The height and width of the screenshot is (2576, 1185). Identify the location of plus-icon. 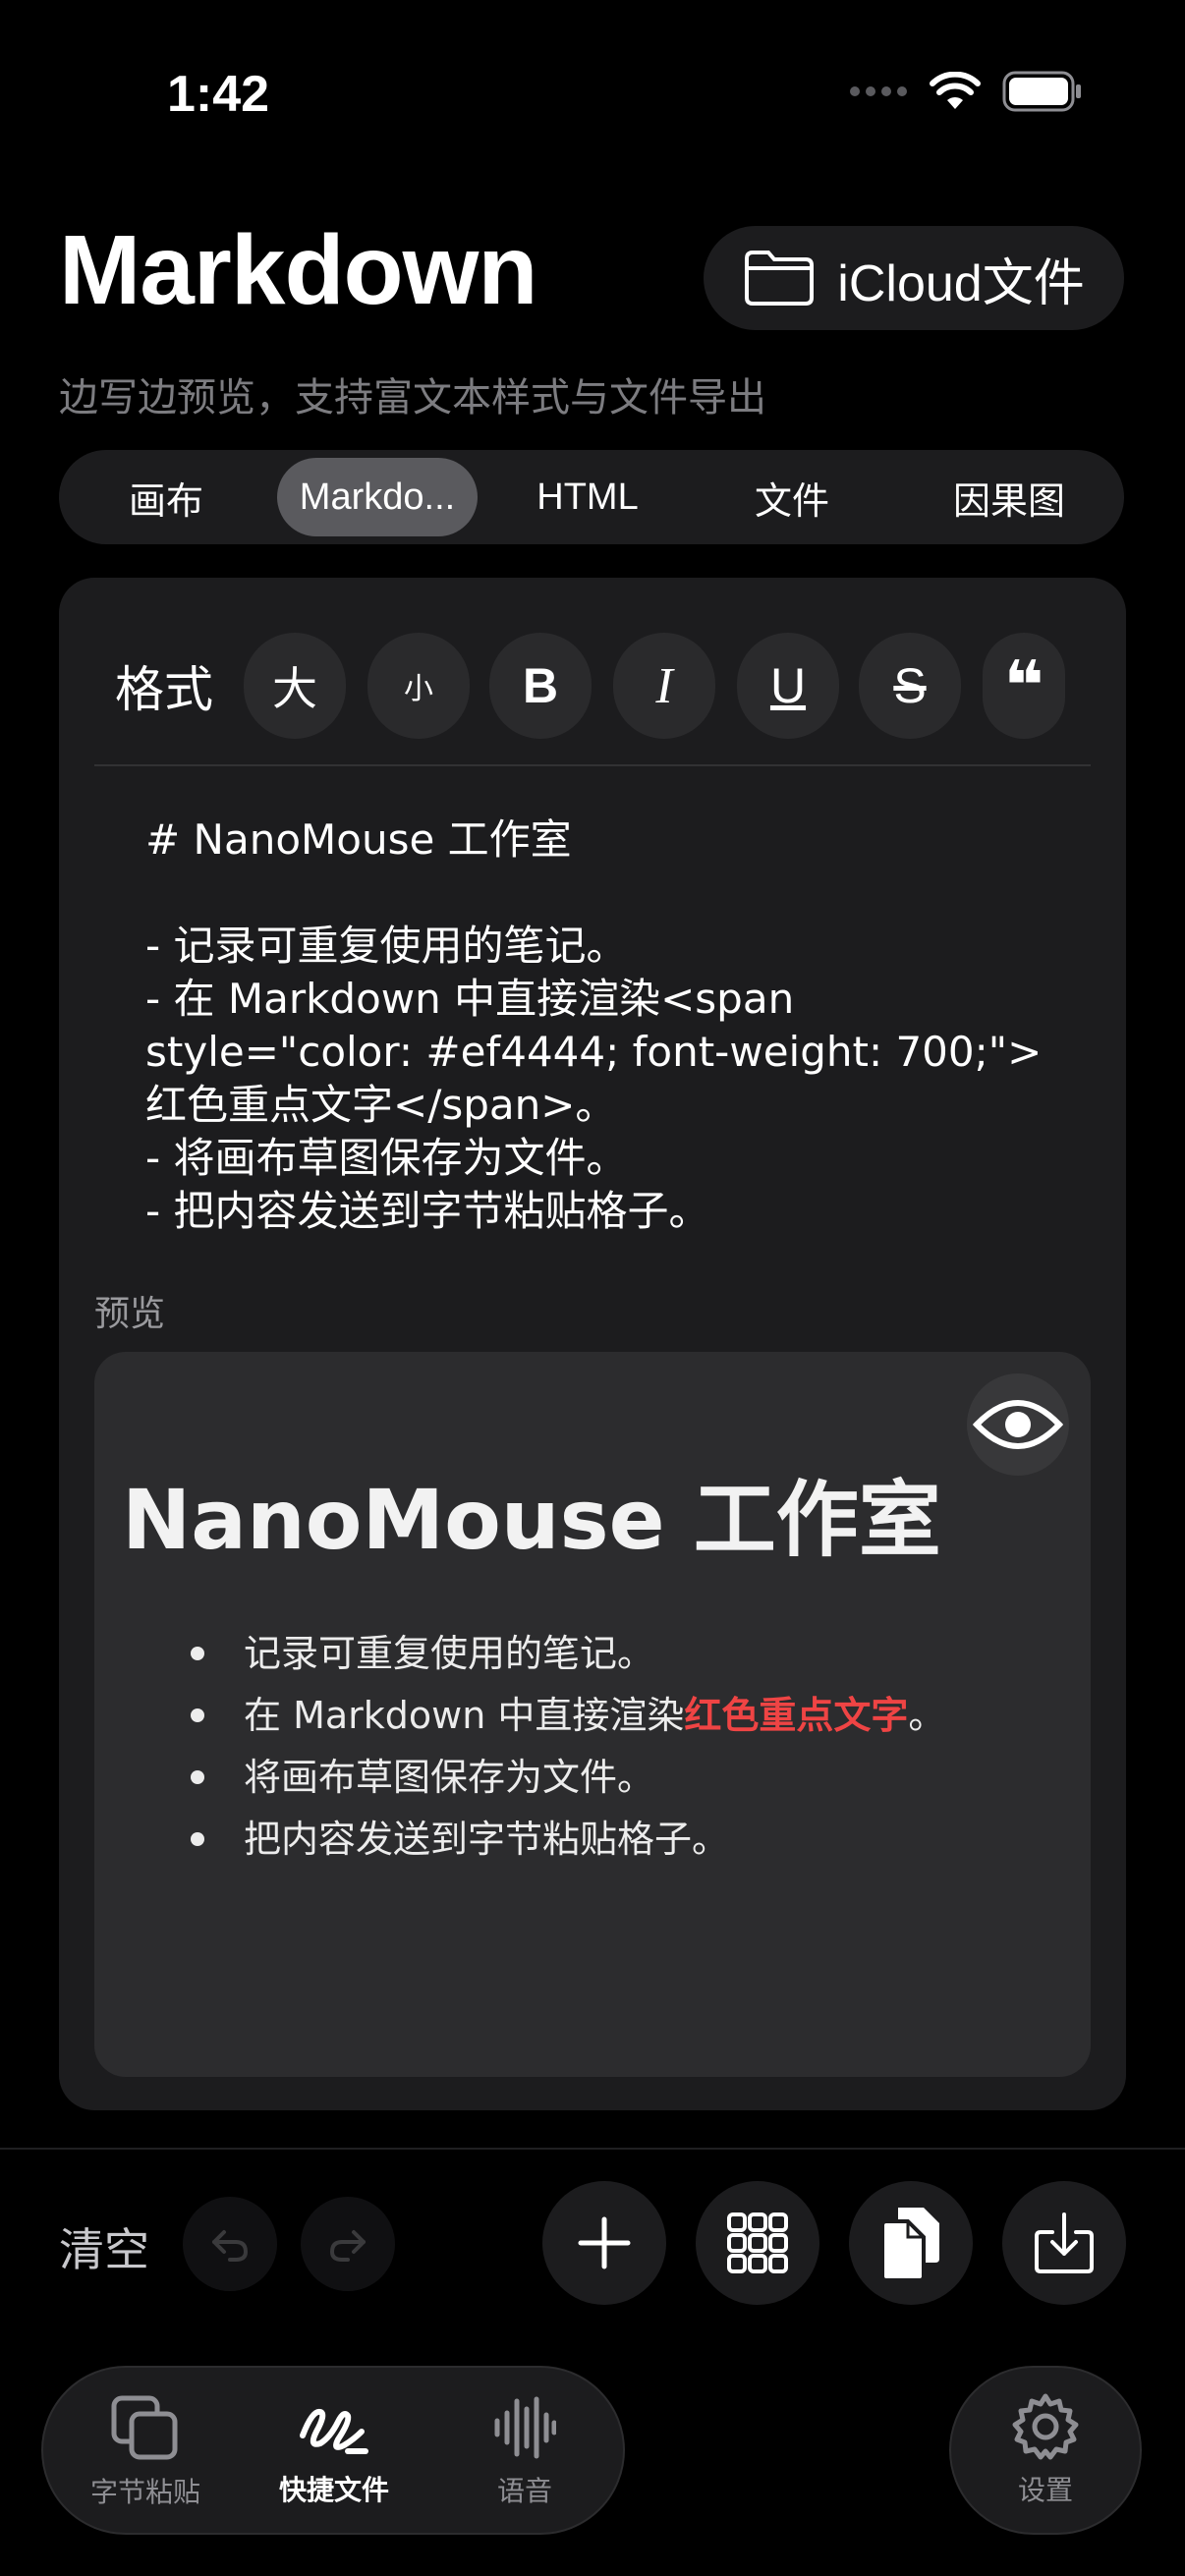
(604, 2242).